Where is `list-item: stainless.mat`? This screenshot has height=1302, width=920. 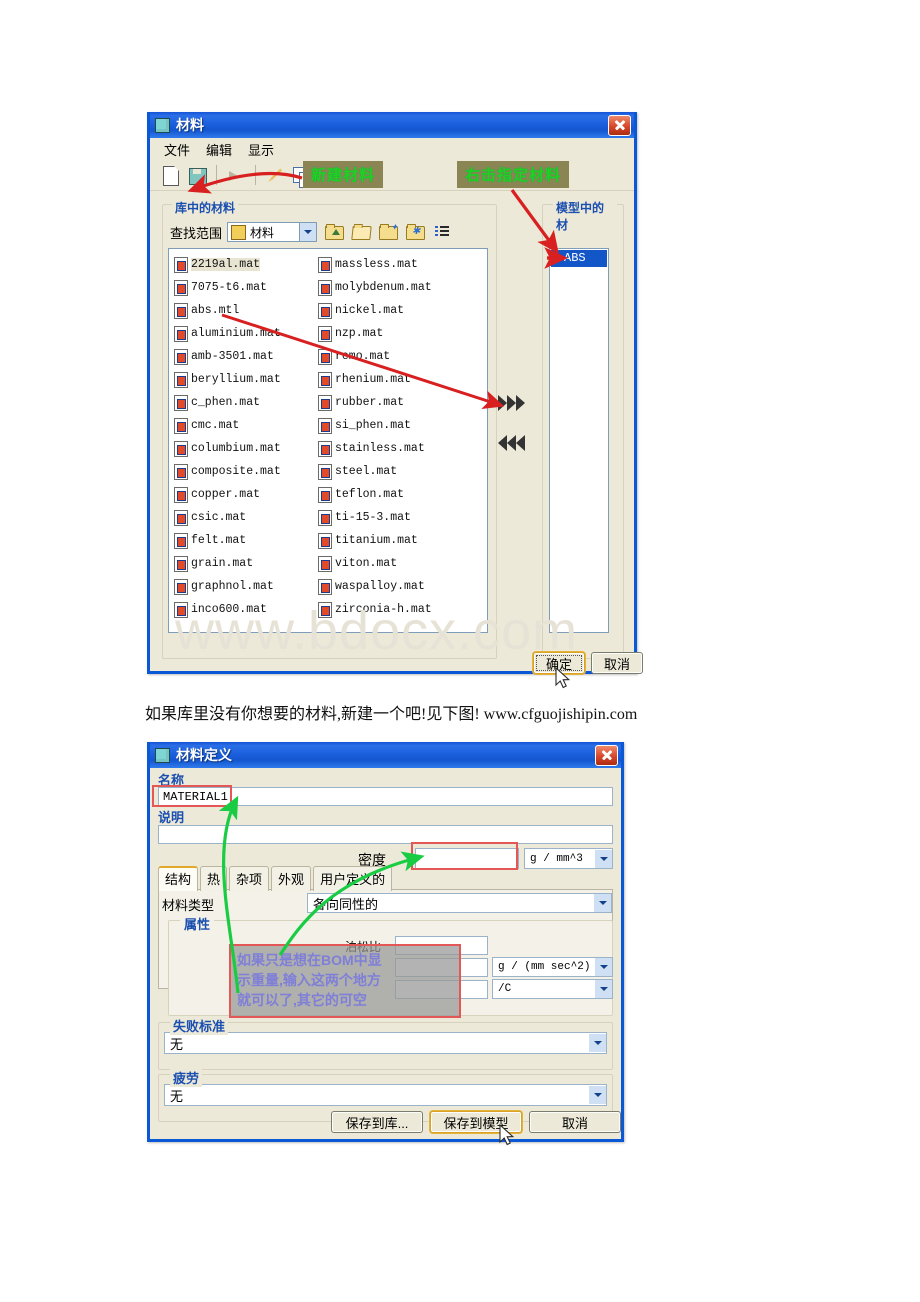
list-item: stainless.mat is located at coordinates (402, 448).